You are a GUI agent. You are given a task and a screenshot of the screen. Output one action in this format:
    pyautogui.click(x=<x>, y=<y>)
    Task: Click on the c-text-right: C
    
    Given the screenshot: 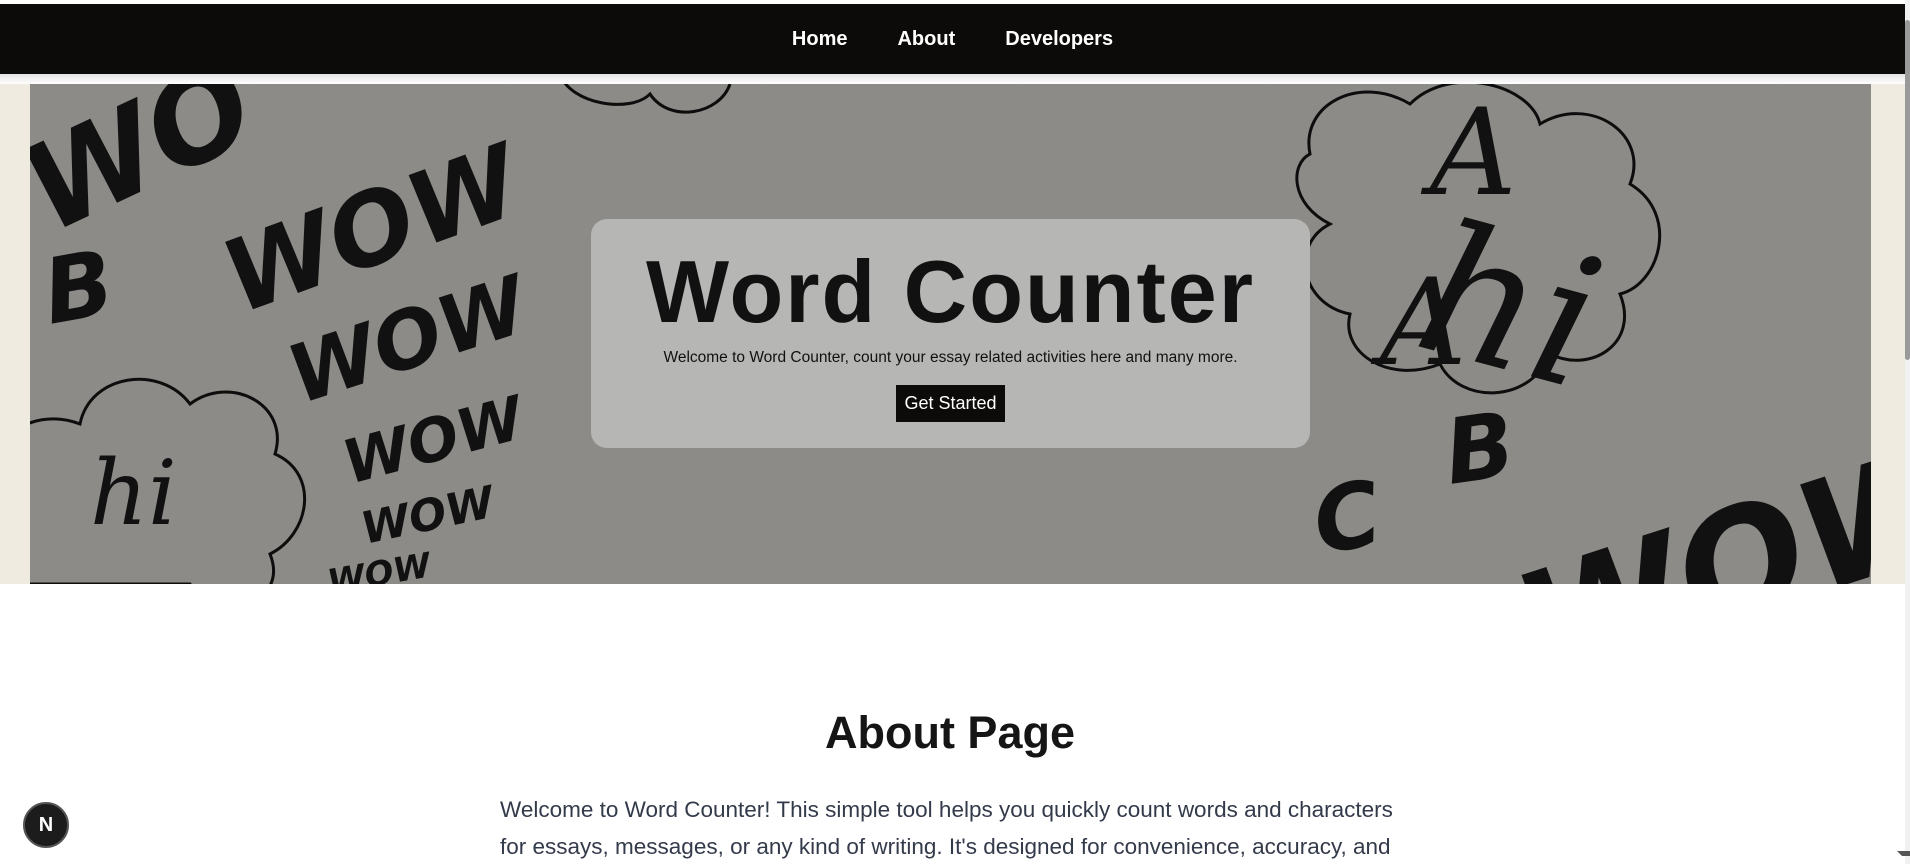 What is the action you would take?
    pyautogui.click(x=1347, y=518)
    